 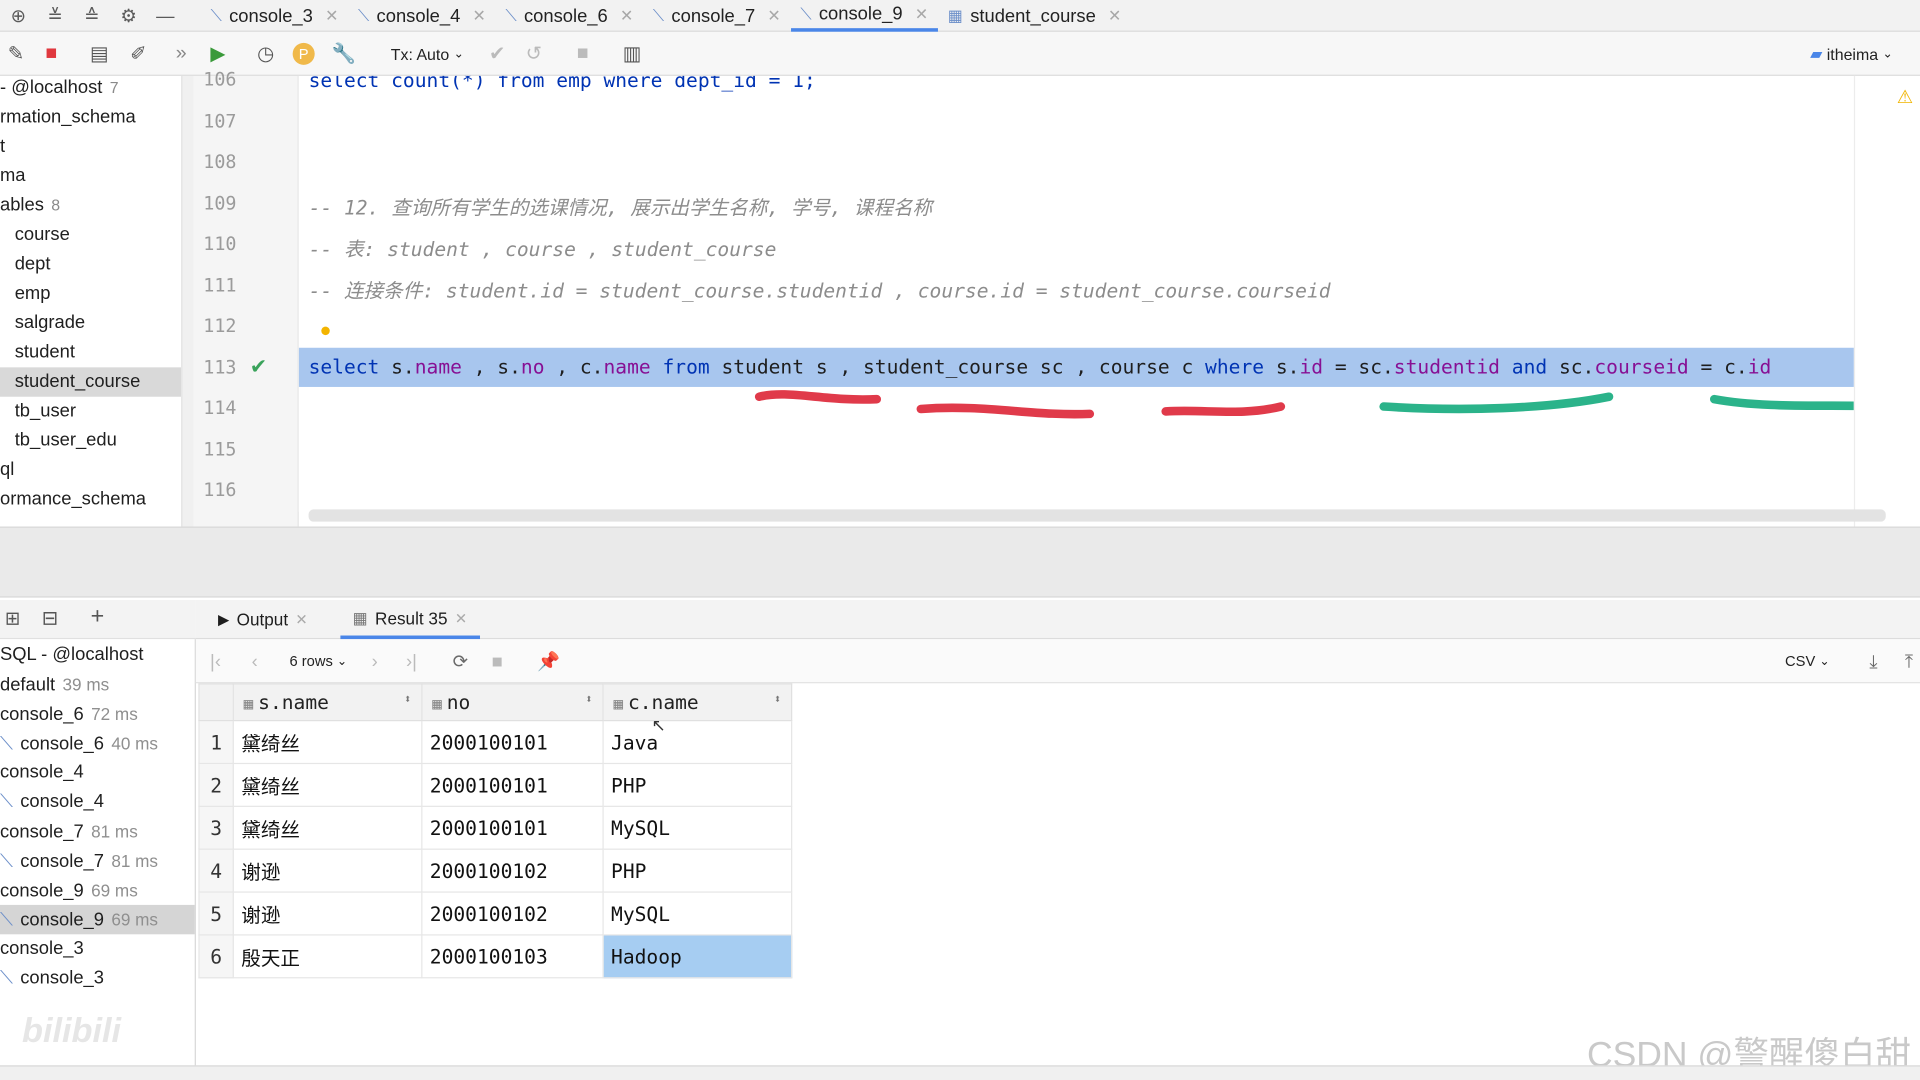 I want to click on table-row: 5 谢逊 2000100102 MySQL, so click(x=495, y=913).